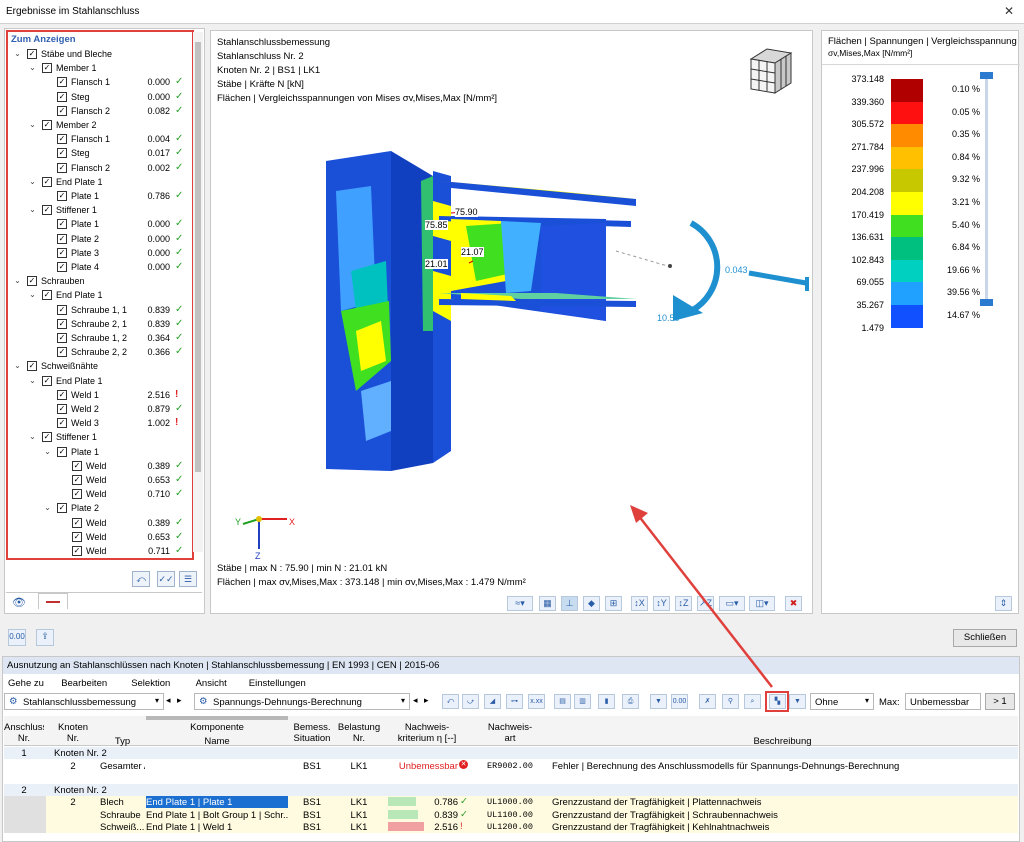  Describe the element at coordinates (100, 423) in the screenshot. I see `tree-item: ✓ Weld 3 1.002!` at that location.